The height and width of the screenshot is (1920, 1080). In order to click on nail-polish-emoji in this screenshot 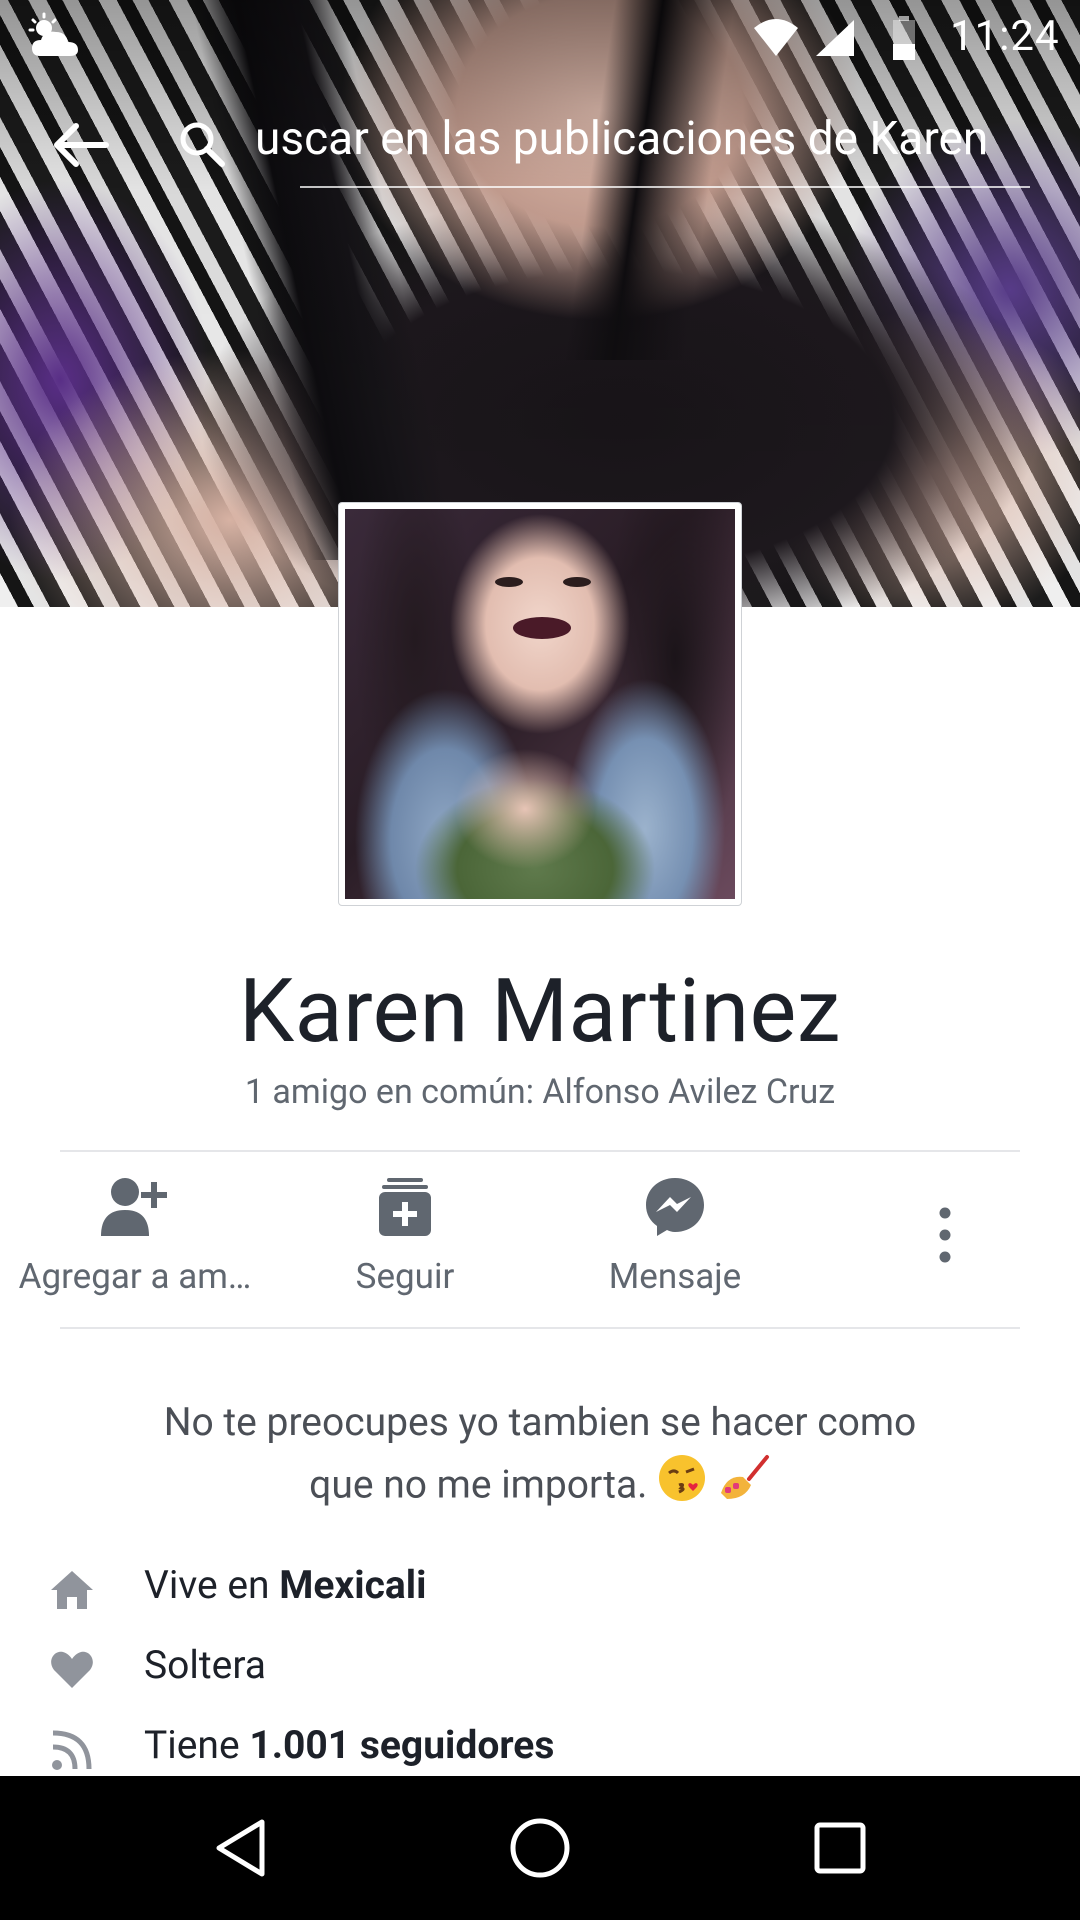, I will do `click(744, 1487)`.